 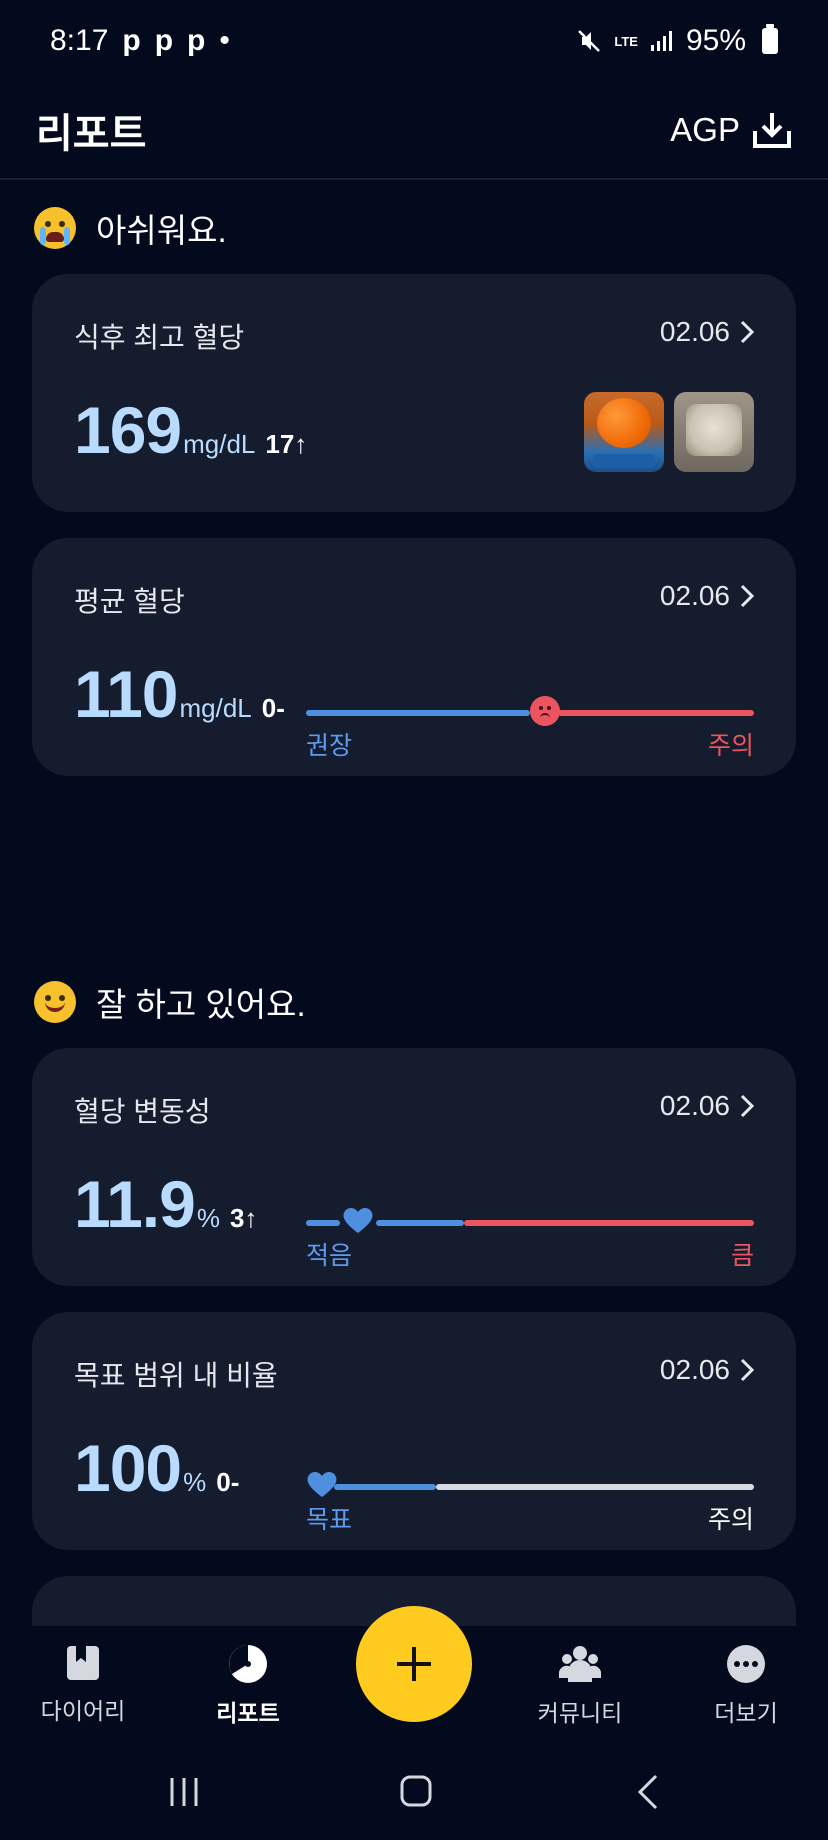 What do you see at coordinates (714, 432) in the screenshot?
I see `milk-photo` at bounding box center [714, 432].